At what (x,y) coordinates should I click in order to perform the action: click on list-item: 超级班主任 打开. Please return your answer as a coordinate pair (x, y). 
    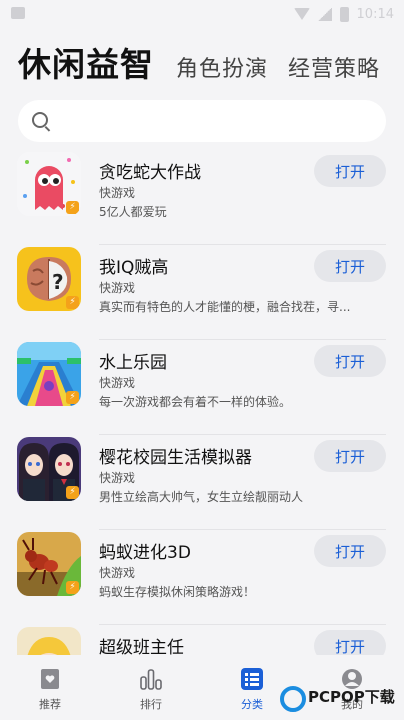
    Looking at the image, I should click on (202, 640).